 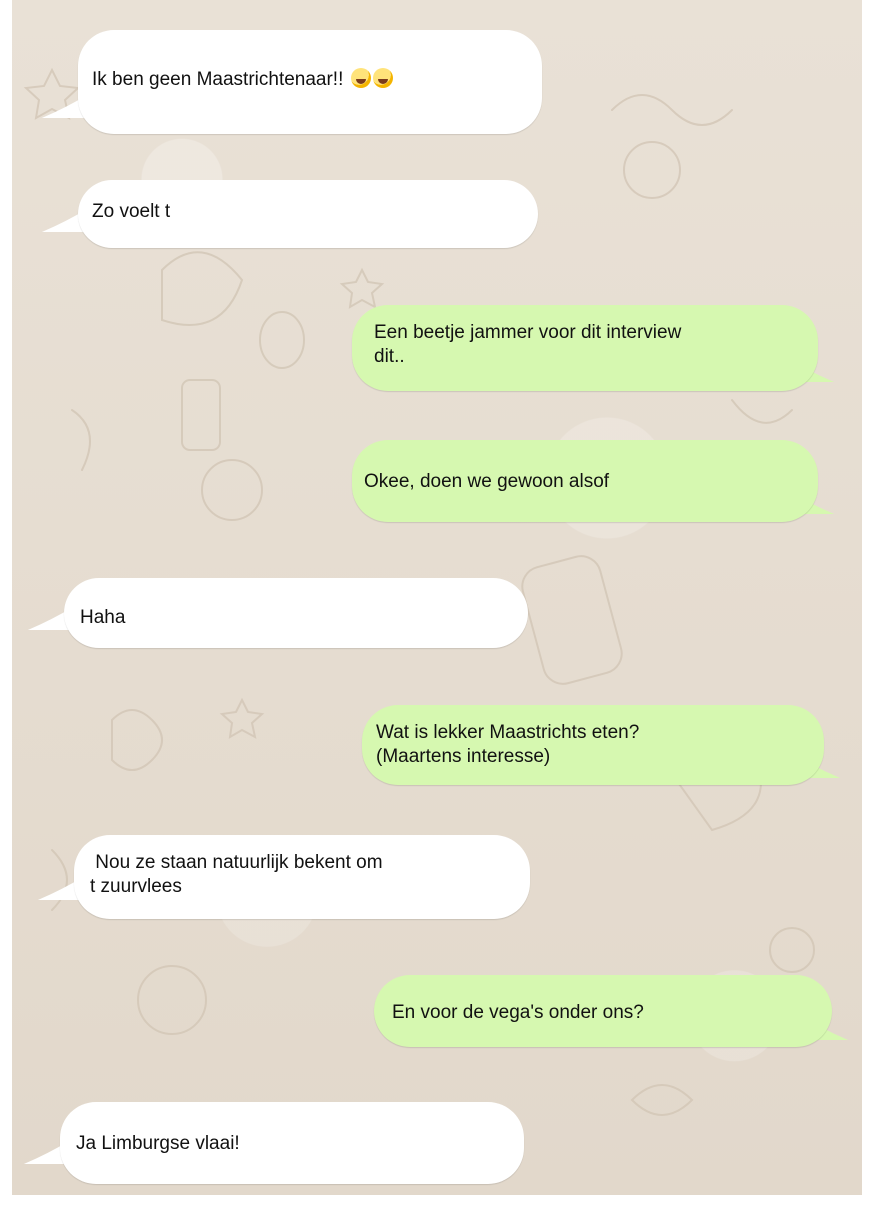 What do you see at coordinates (308, 214) in the screenshot?
I see `incoming-message-bubble: Zo voelt t` at bounding box center [308, 214].